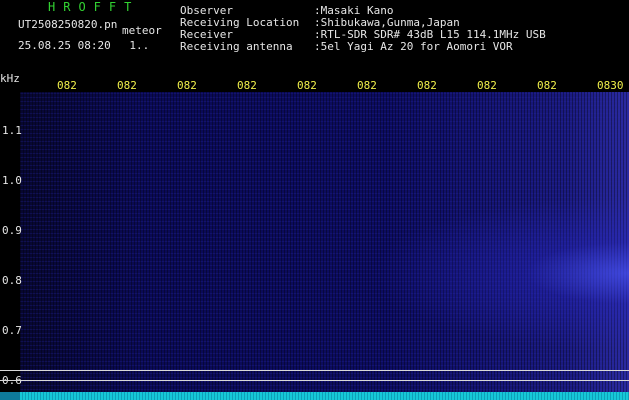  I want to click on frame-counter: 1.., so click(139, 45).